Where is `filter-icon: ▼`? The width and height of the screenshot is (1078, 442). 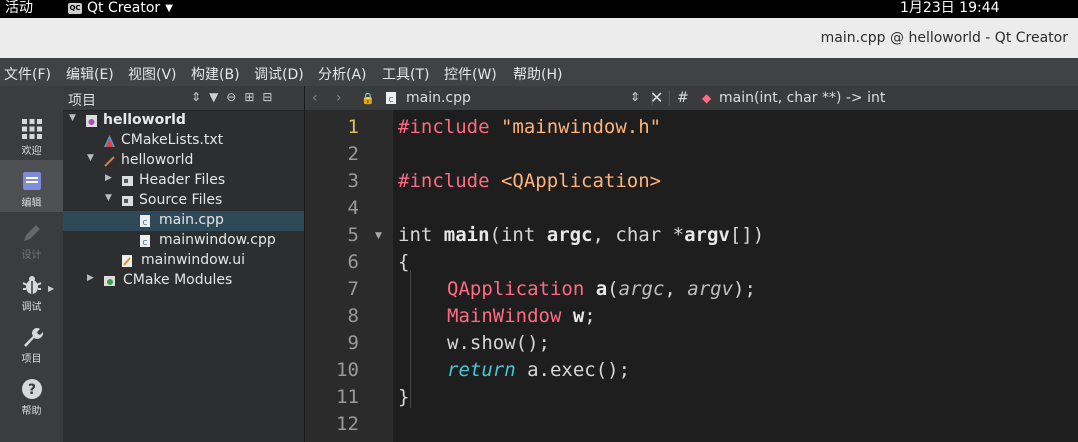
filter-icon: ▼ is located at coordinates (213, 97).